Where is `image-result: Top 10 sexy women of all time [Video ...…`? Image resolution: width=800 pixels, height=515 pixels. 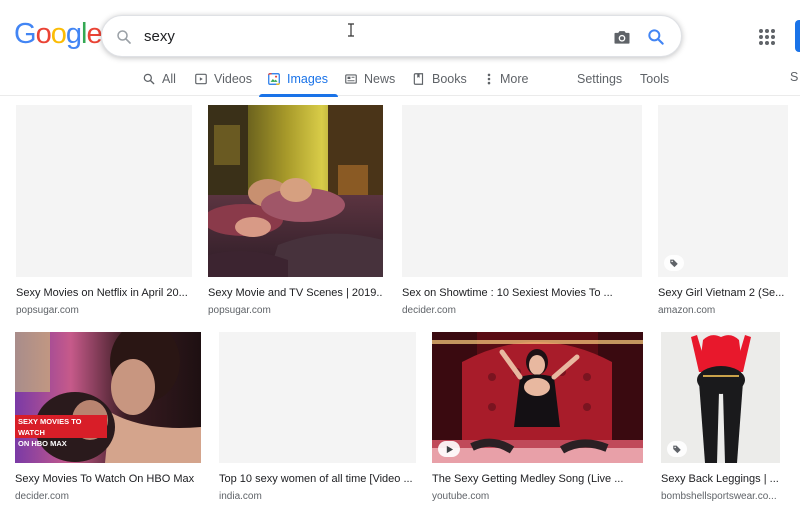
image-result: Top 10 sexy women of all time [Video ...… is located at coordinates (317, 417).